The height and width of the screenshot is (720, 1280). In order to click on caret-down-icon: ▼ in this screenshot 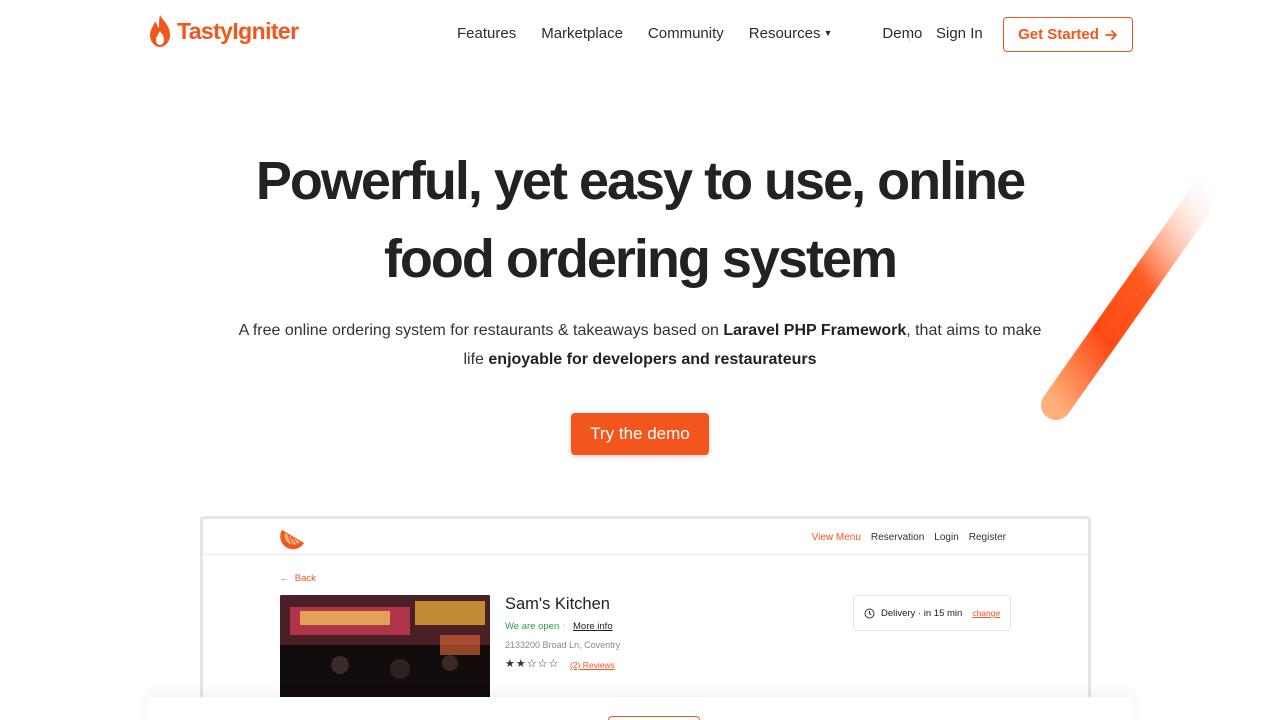, I will do `click(828, 33)`.